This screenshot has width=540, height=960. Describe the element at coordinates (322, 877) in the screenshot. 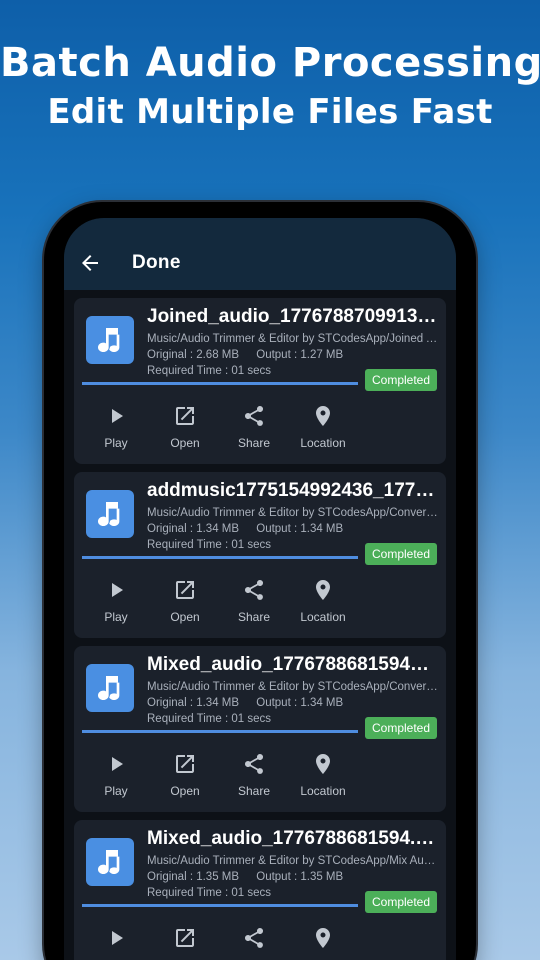

I see `output-size-value: 1.35 MB` at that location.